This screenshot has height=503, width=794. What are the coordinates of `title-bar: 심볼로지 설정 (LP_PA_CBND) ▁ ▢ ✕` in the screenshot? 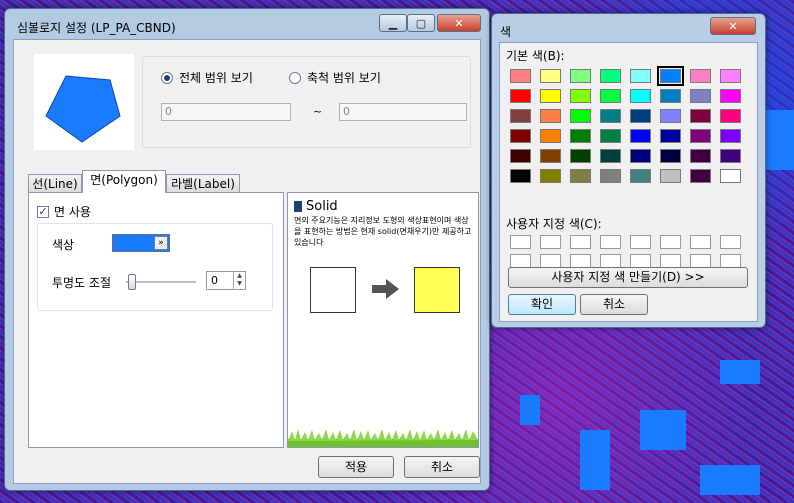 It's located at (247, 24).